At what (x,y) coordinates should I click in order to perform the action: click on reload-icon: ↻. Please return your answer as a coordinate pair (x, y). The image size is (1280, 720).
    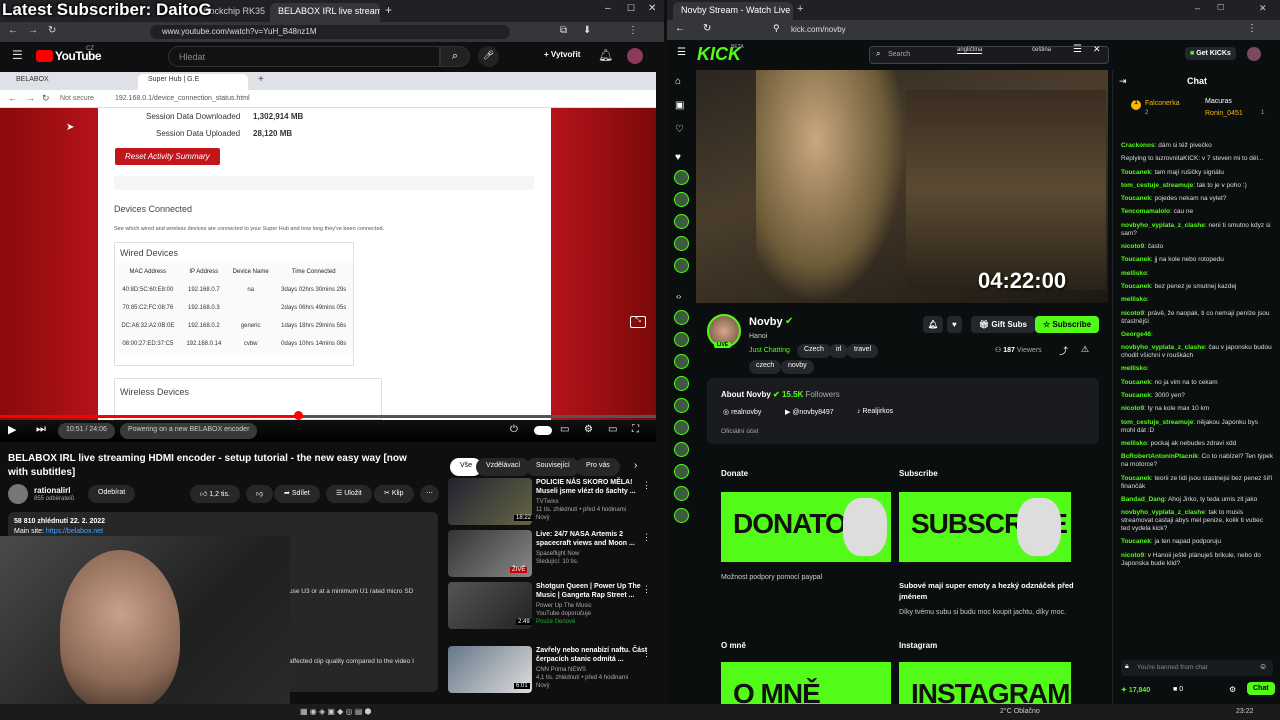
    Looking at the image, I should click on (52, 30).